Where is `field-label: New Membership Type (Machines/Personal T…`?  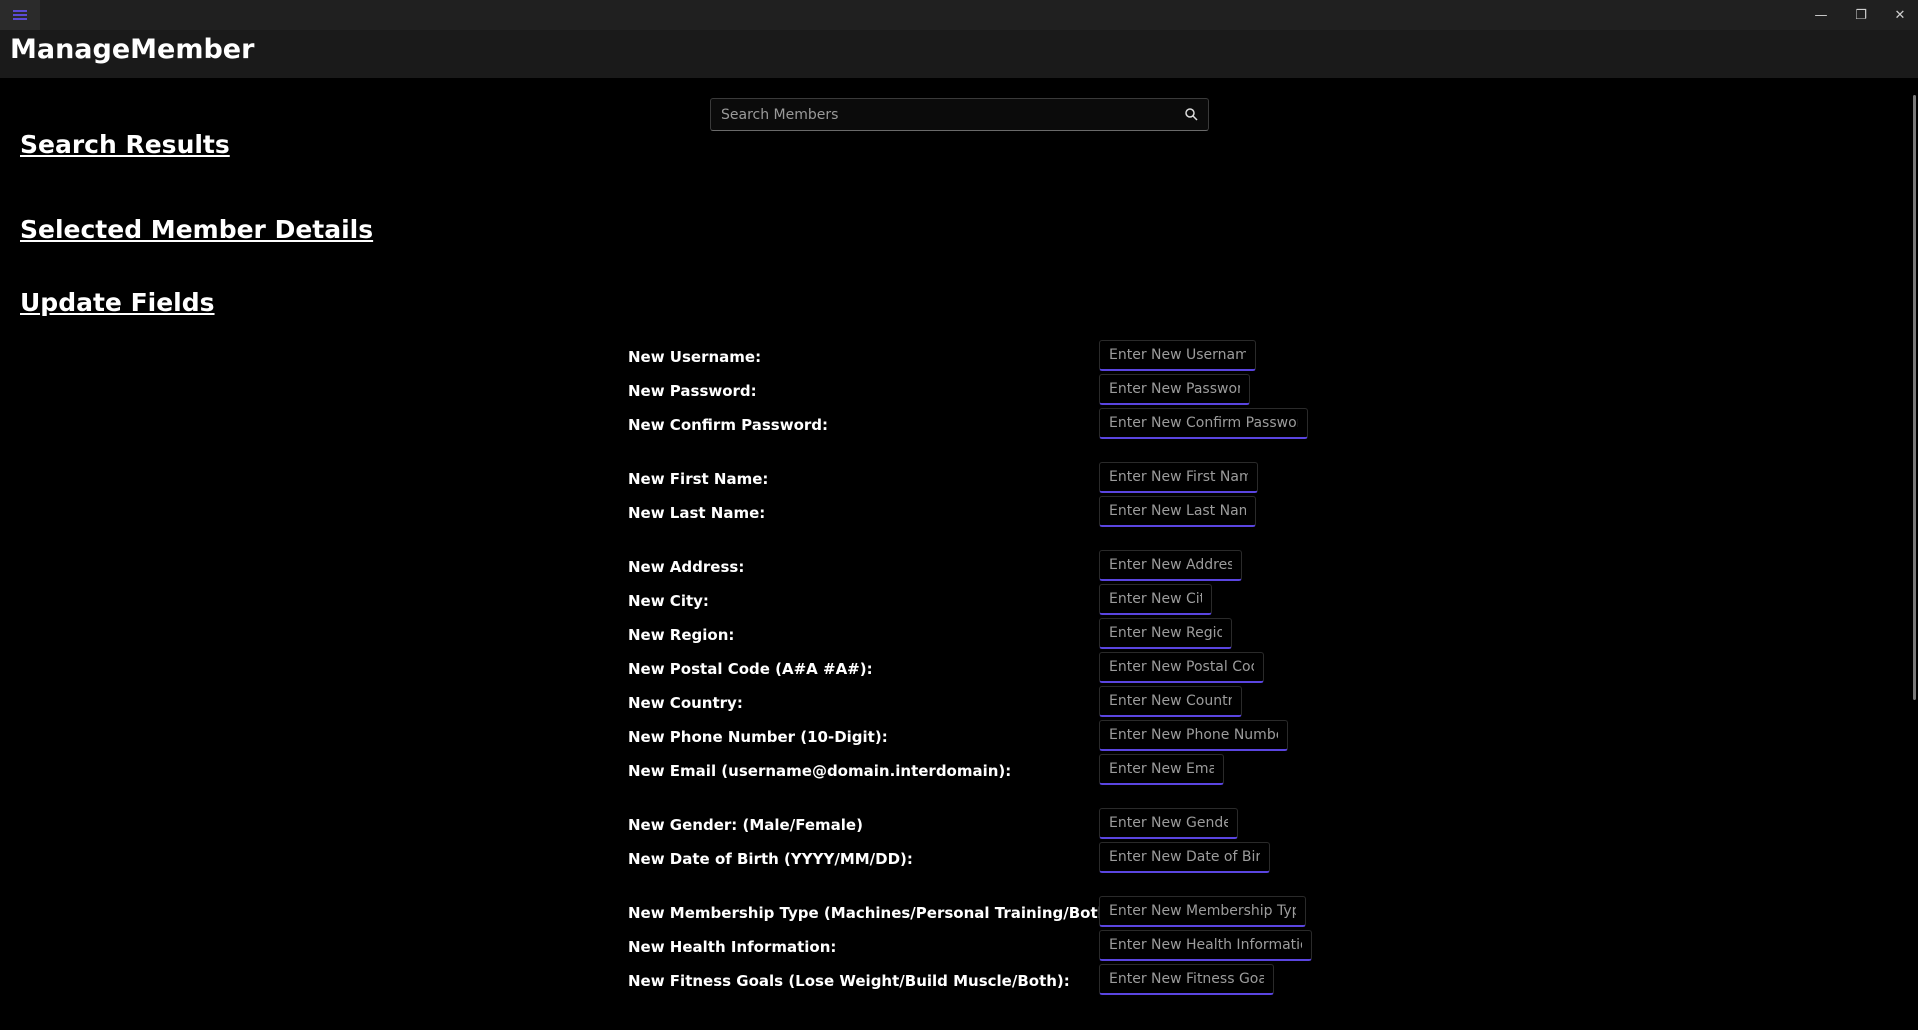 field-label: New Membership Type (Machines/Personal T… is located at coordinates (875, 913).